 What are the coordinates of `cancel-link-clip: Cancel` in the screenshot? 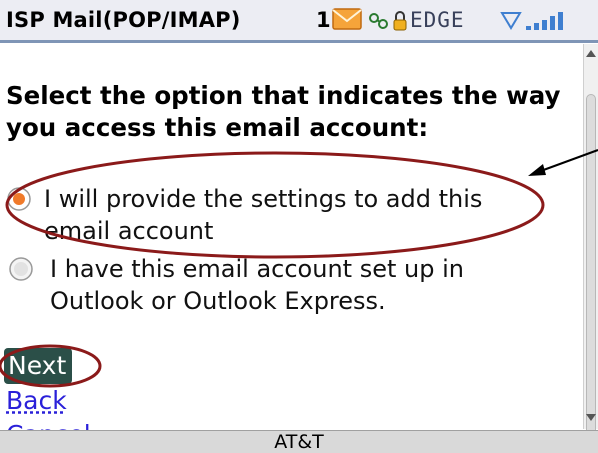 It's located at (66, 424).